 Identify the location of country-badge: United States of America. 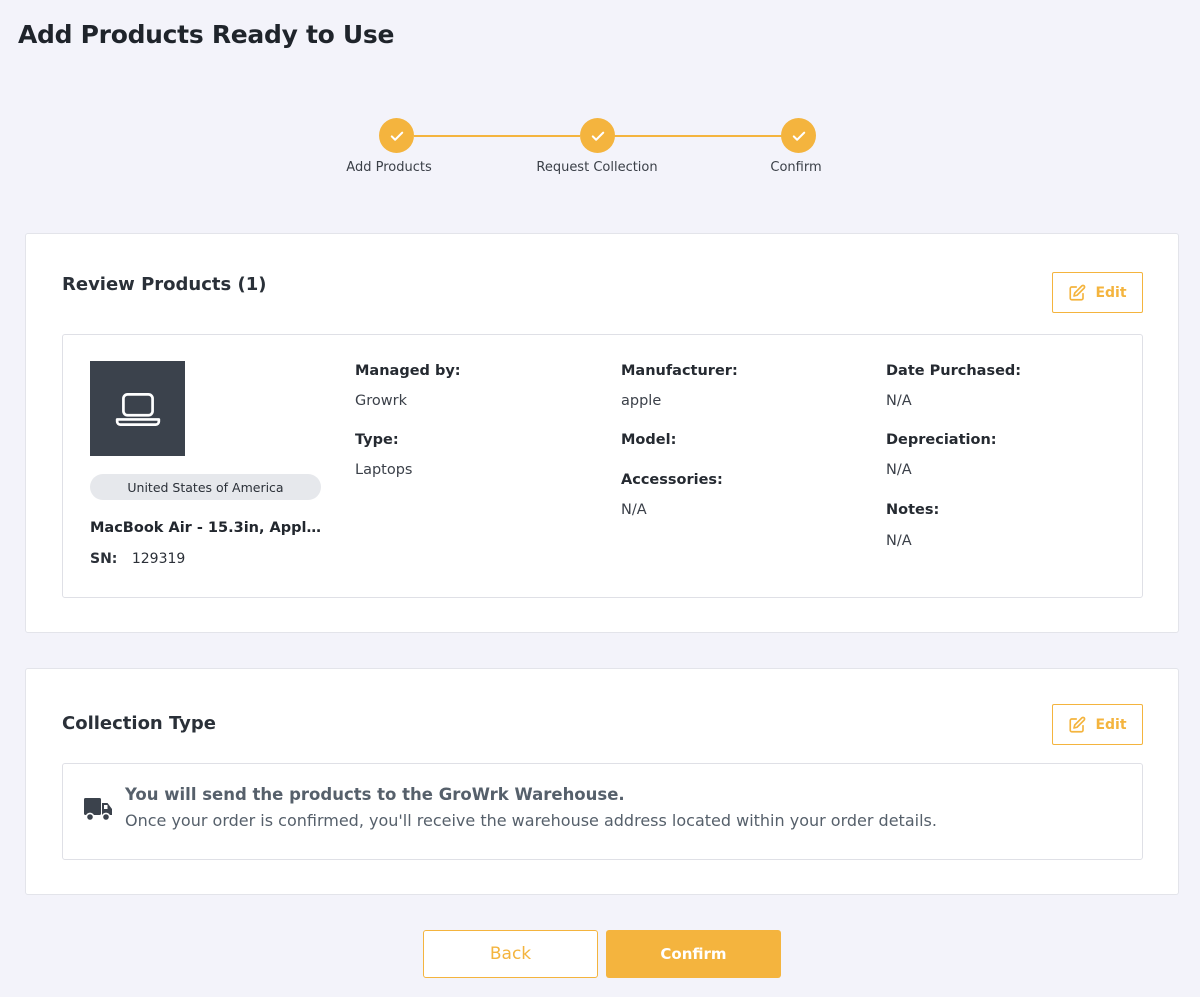
(205, 487).